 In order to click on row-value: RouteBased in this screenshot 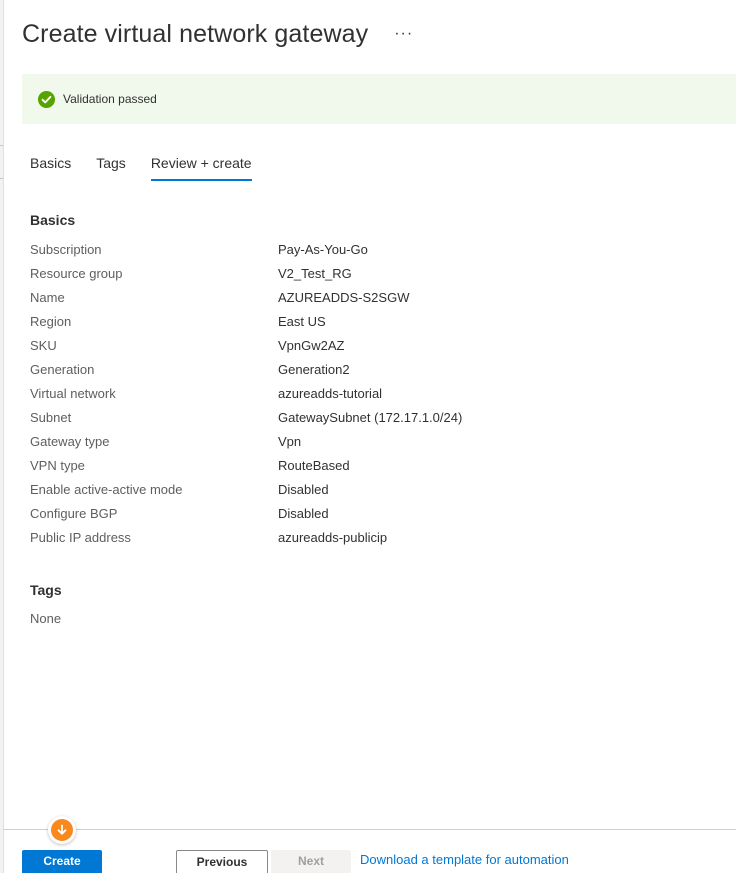, I will do `click(314, 465)`.